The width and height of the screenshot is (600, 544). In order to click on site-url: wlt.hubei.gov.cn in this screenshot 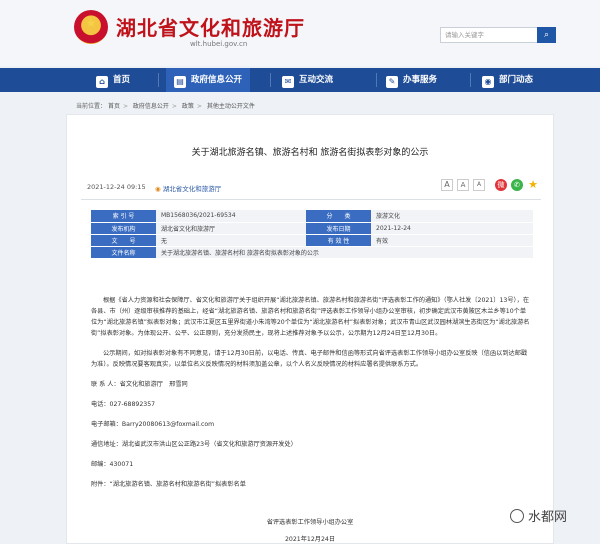, I will do `click(219, 44)`.